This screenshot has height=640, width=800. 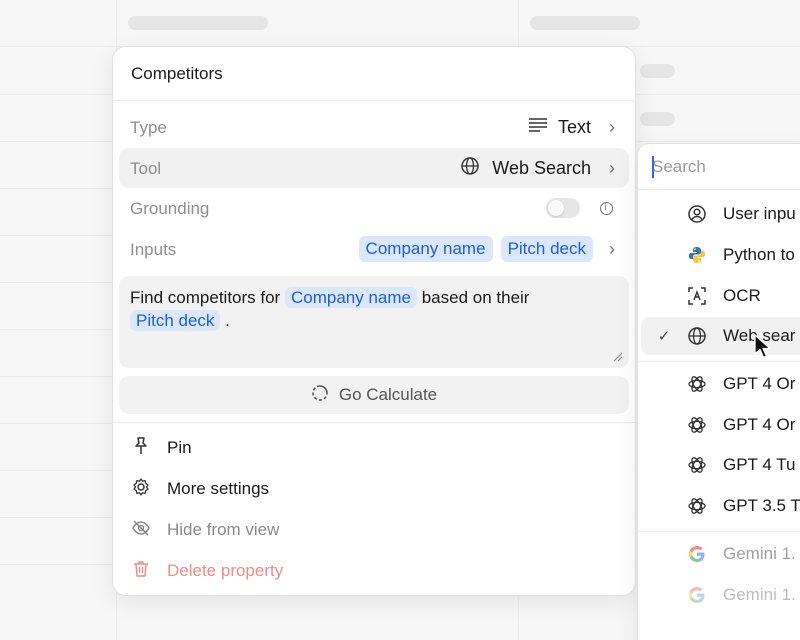 What do you see at coordinates (720, 214) in the screenshot?
I see `dropdown-item-user-input: User inpu` at bounding box center [720, 214].